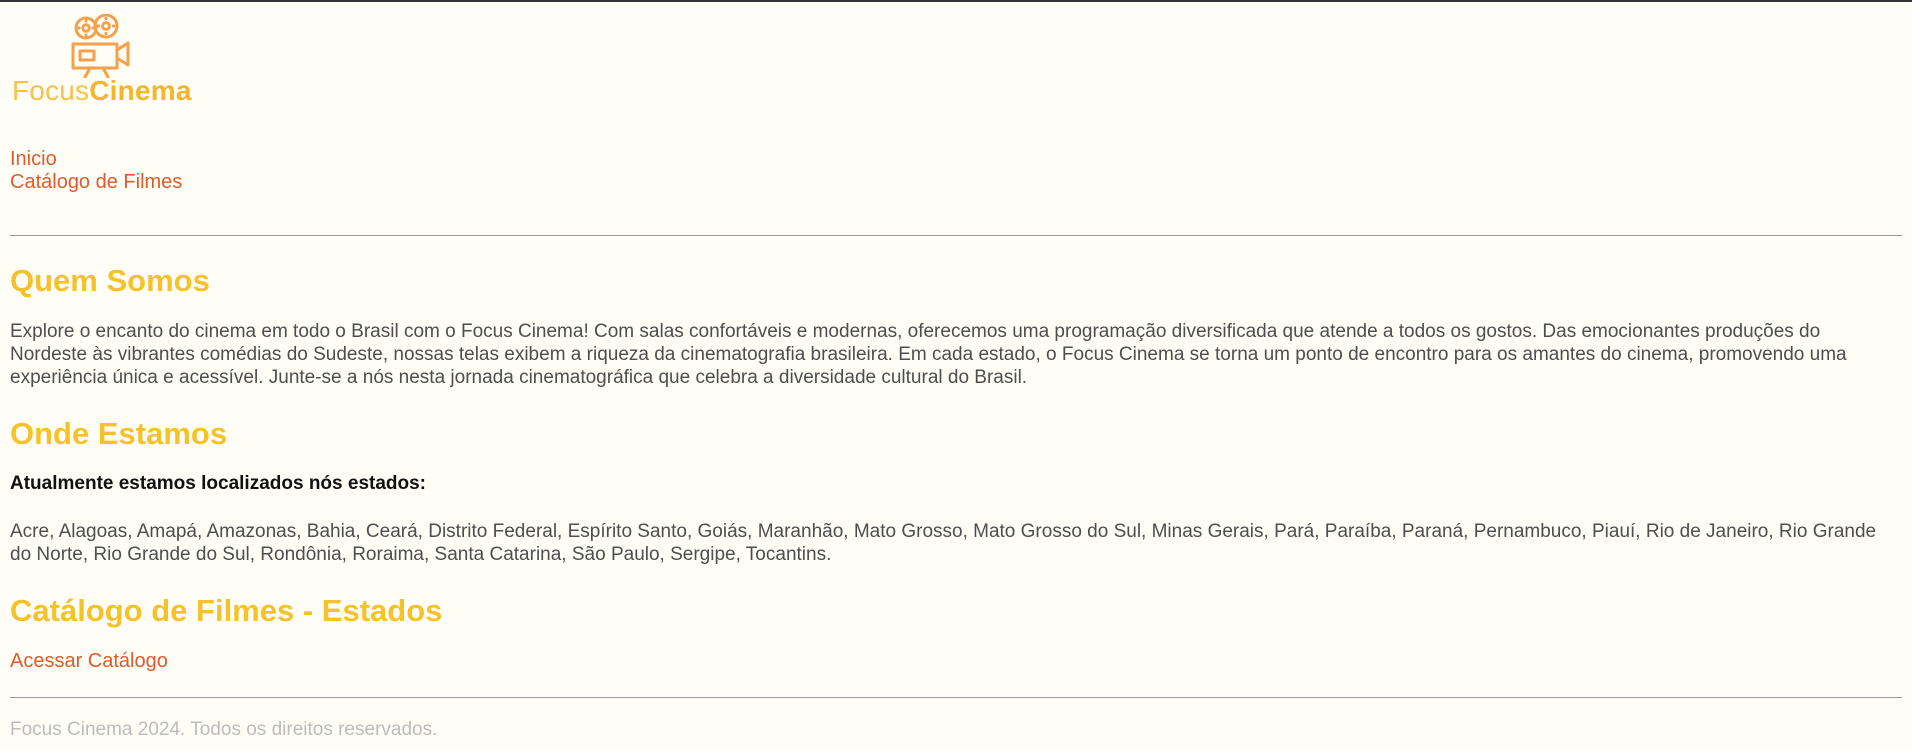 This screenshot has height=751, width=1912. Describe the element at coordinates (956, 697) in the screenshot. I see `footer-divider` at that location.